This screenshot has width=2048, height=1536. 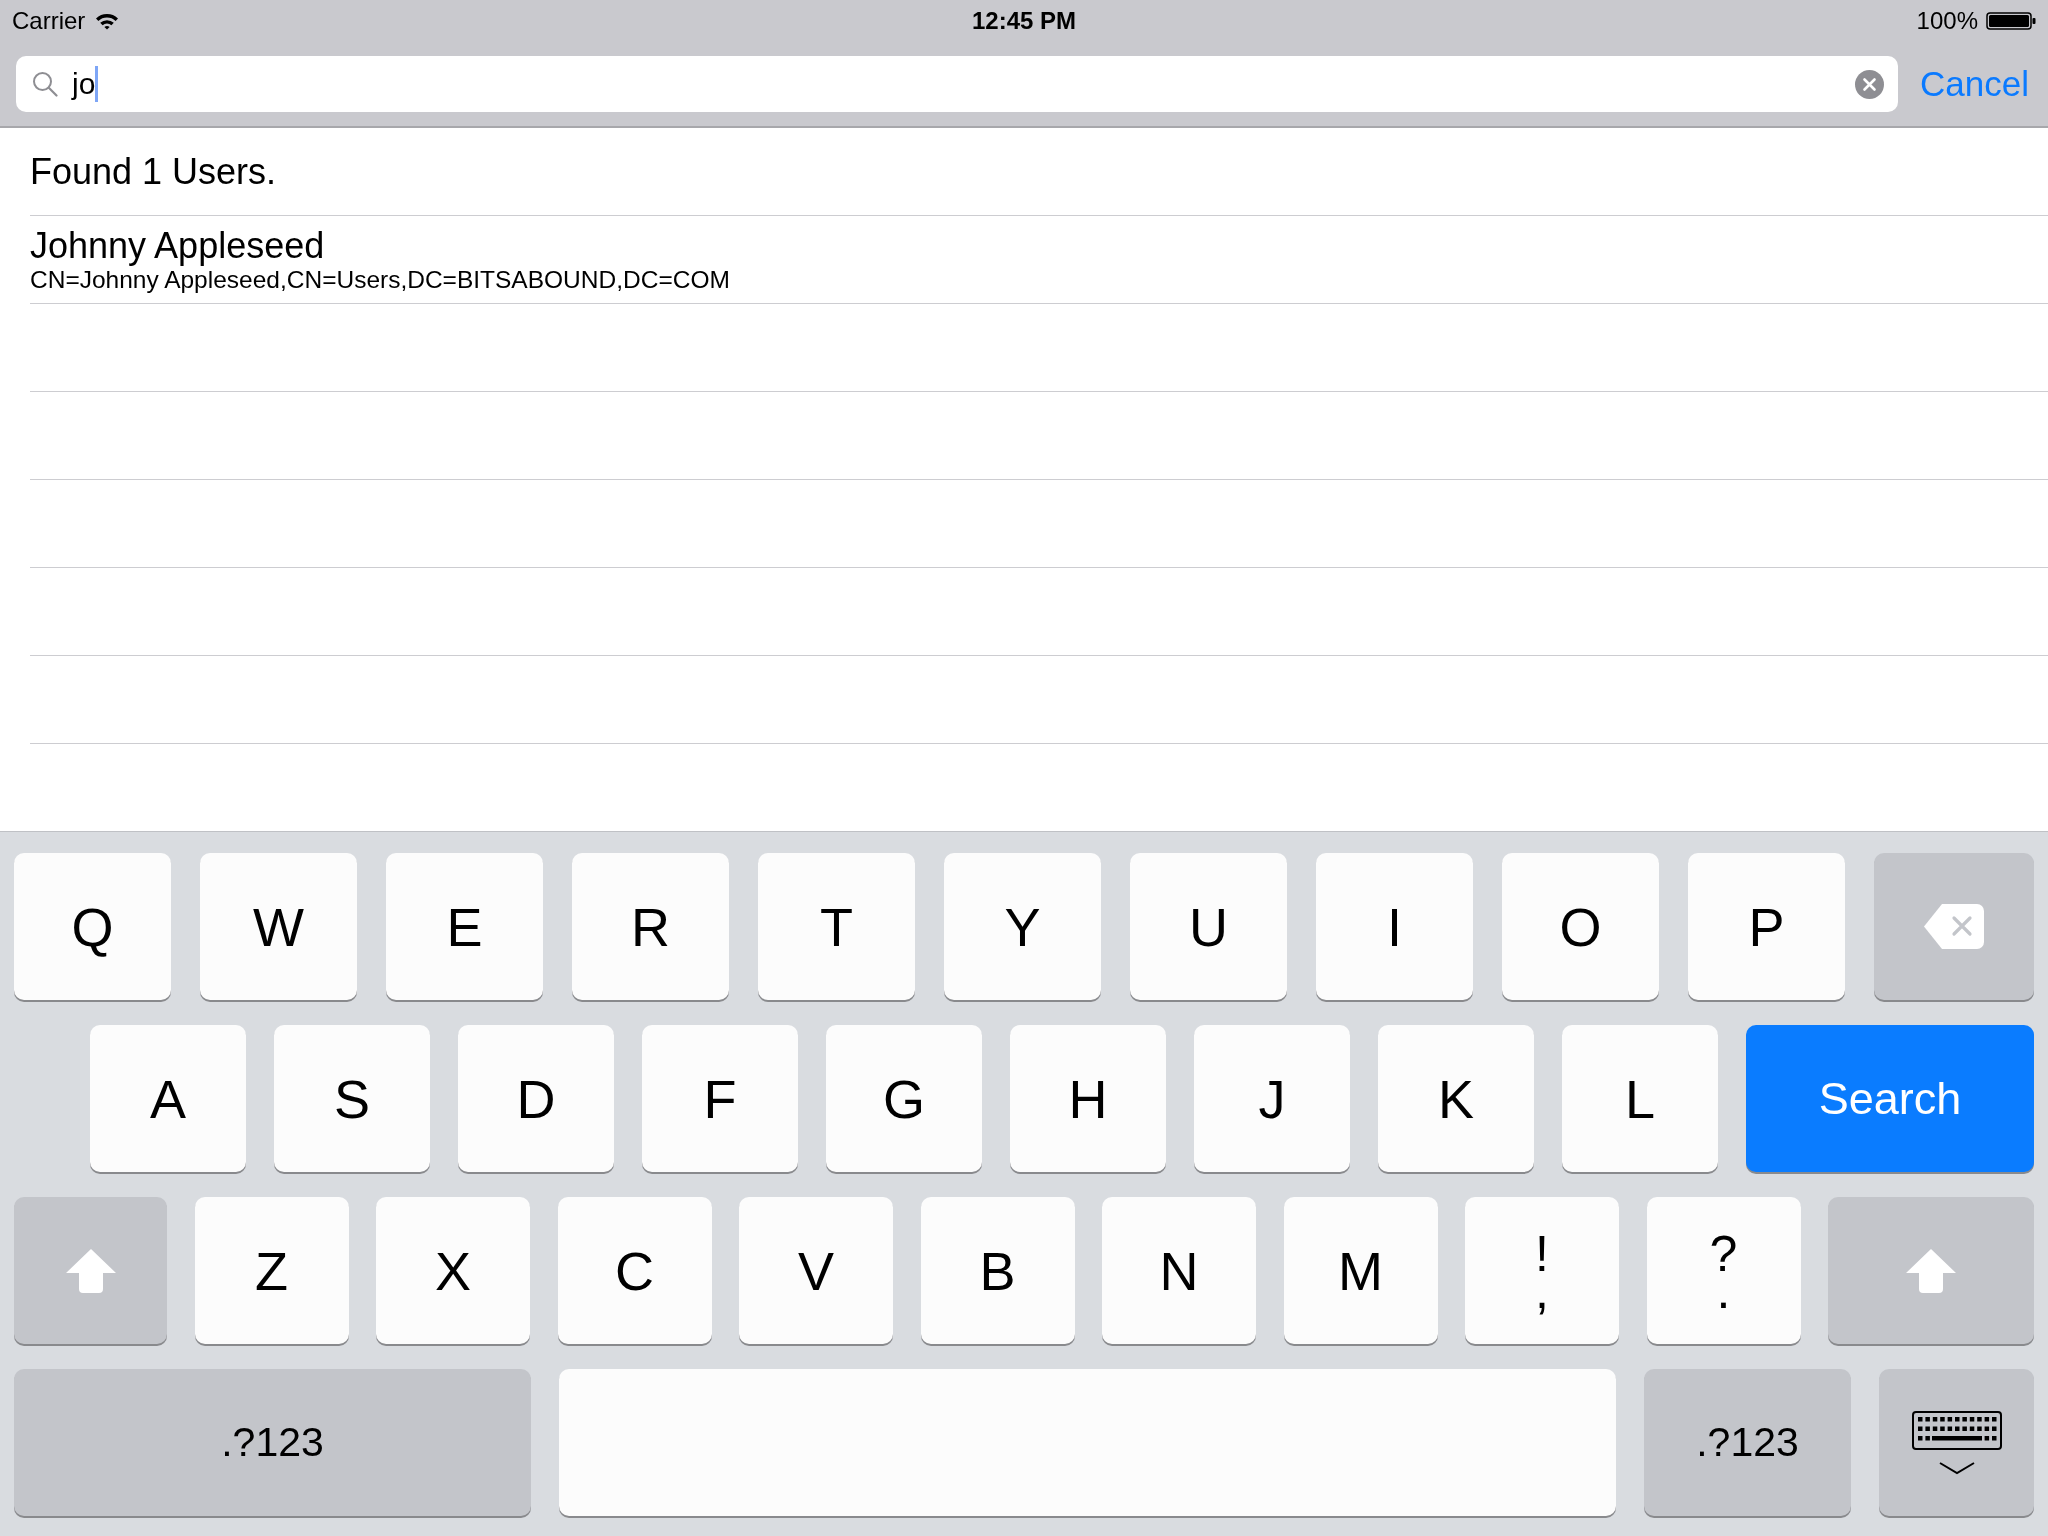 What do you see at coordinates (1394, 926) in the screenshot?
I see `letter-key: I` at bounding box center [1394, 926].